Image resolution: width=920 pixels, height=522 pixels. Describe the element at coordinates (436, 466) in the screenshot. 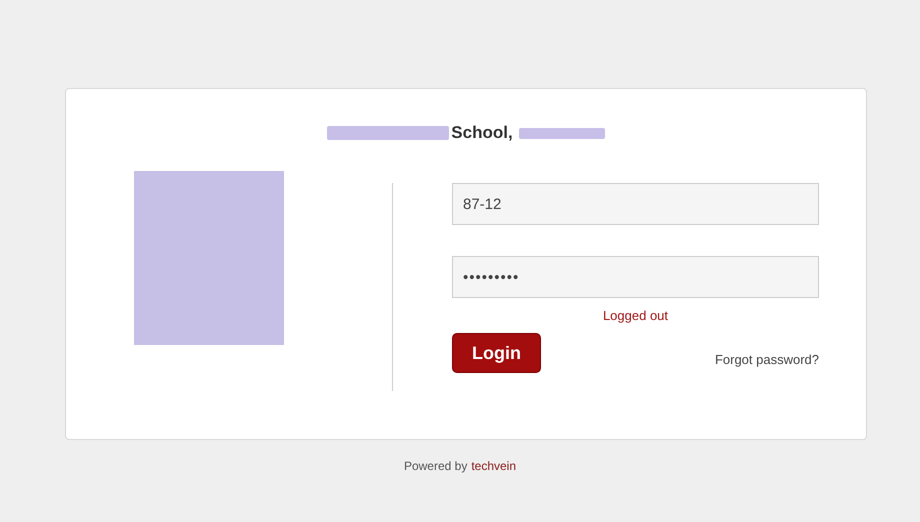

I see `powered-by-text: Powered by` at that location.